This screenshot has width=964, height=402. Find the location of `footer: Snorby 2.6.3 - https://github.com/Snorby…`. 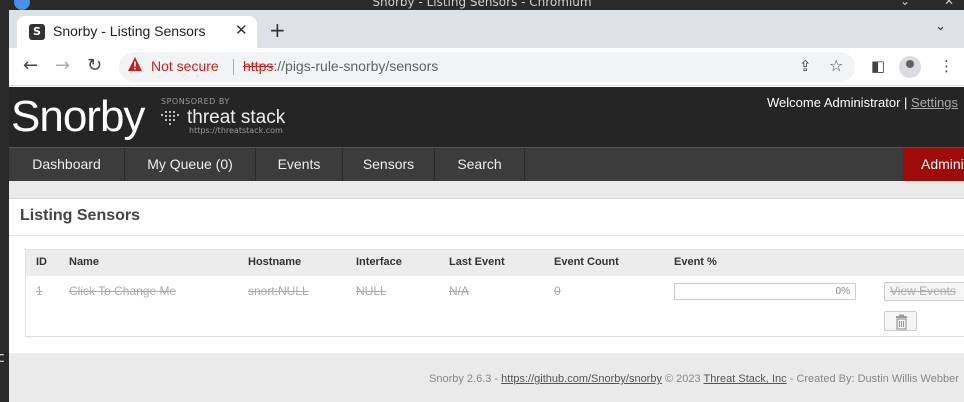

footer: Snorby 2.6.3 - https://github.com/Snorby… is located at coordinates (694, 379).